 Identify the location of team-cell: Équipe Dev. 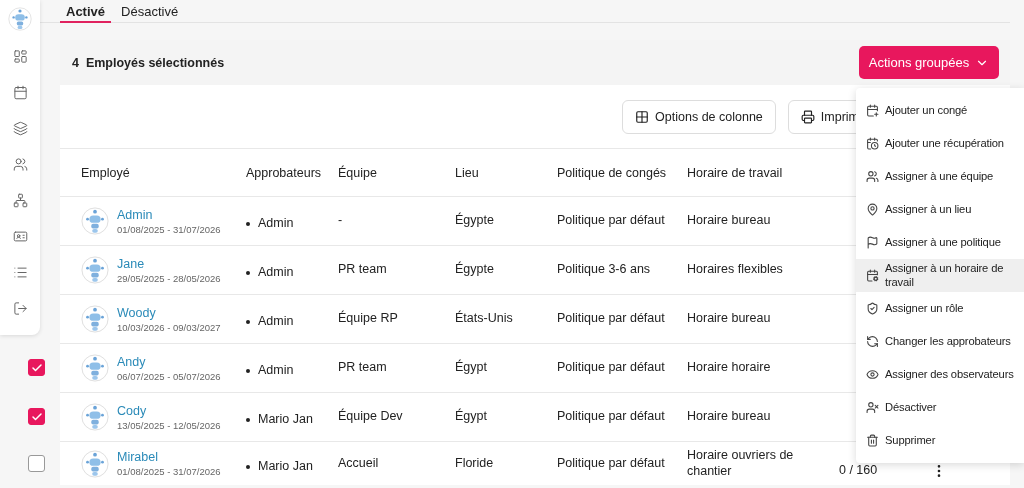
(370, 417).